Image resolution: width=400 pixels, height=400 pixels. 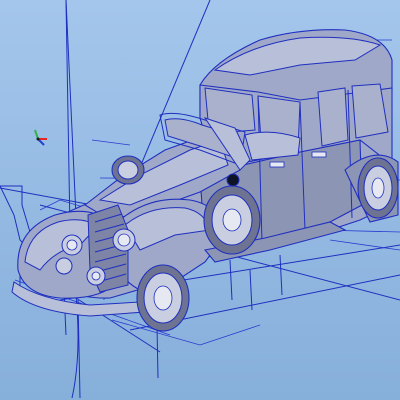 What do you see at coordinates (163, 298) in the screenshot?
I see `front-wheel` at bounding box center [163, 298].